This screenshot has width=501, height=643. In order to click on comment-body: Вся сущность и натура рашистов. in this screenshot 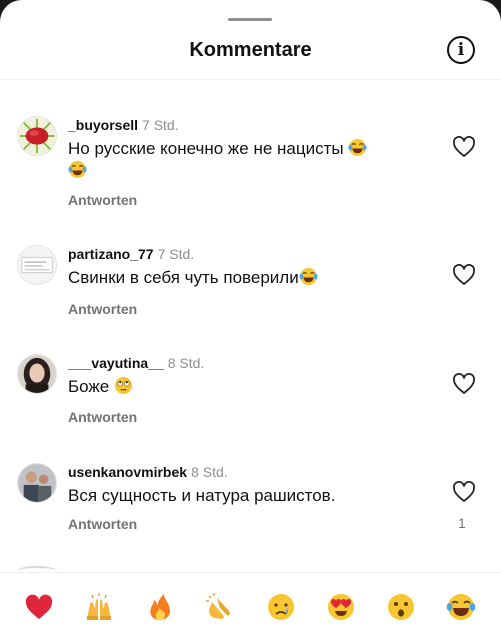, I will do `click(202, 495)`.